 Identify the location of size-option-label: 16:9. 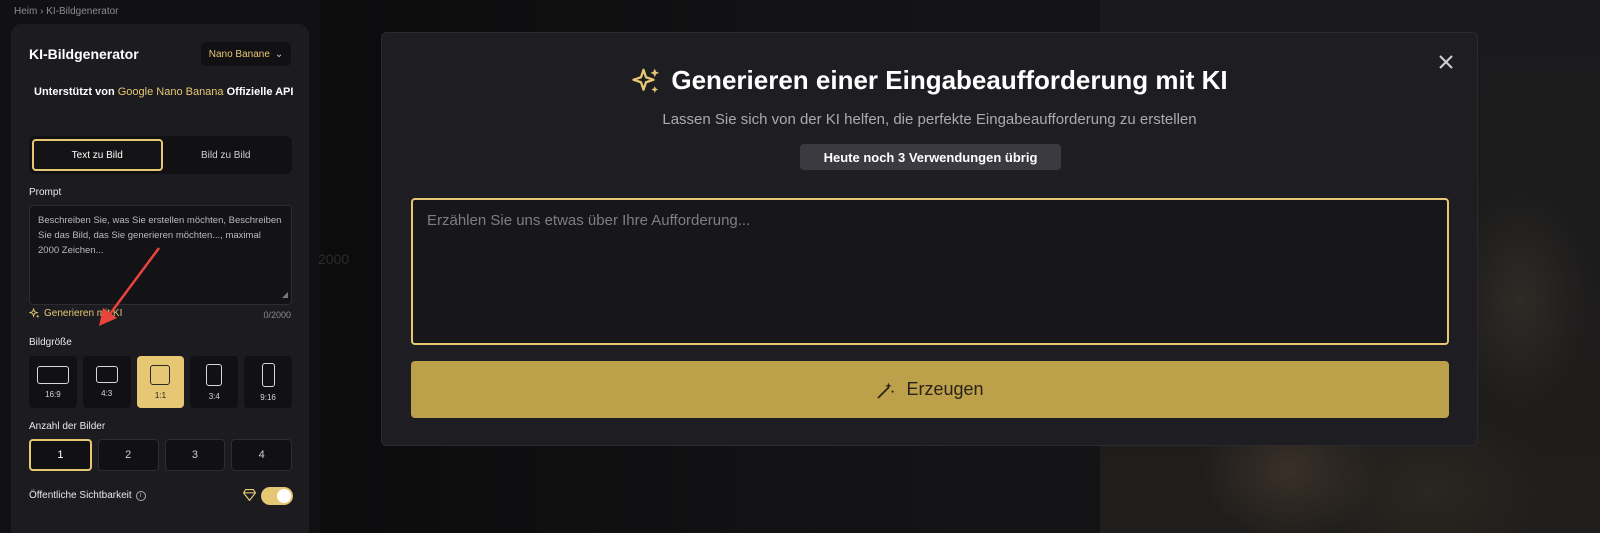
(53, 394).